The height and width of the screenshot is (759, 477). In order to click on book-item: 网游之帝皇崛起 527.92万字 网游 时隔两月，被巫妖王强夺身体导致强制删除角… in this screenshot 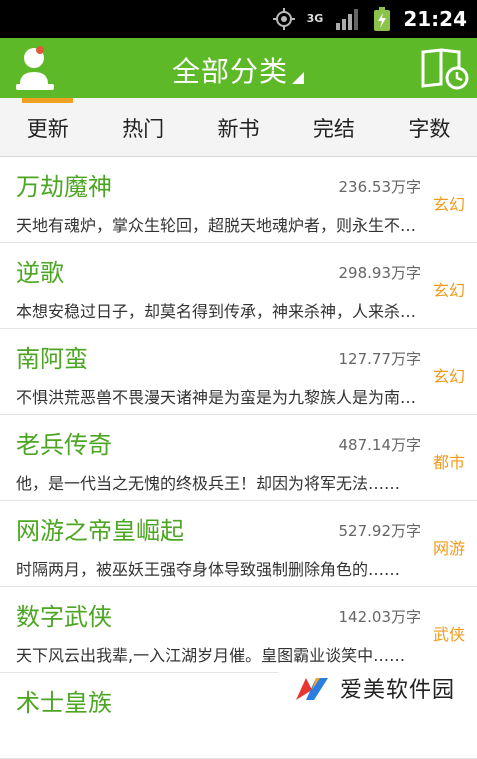, I will do `click(238, 544)`.